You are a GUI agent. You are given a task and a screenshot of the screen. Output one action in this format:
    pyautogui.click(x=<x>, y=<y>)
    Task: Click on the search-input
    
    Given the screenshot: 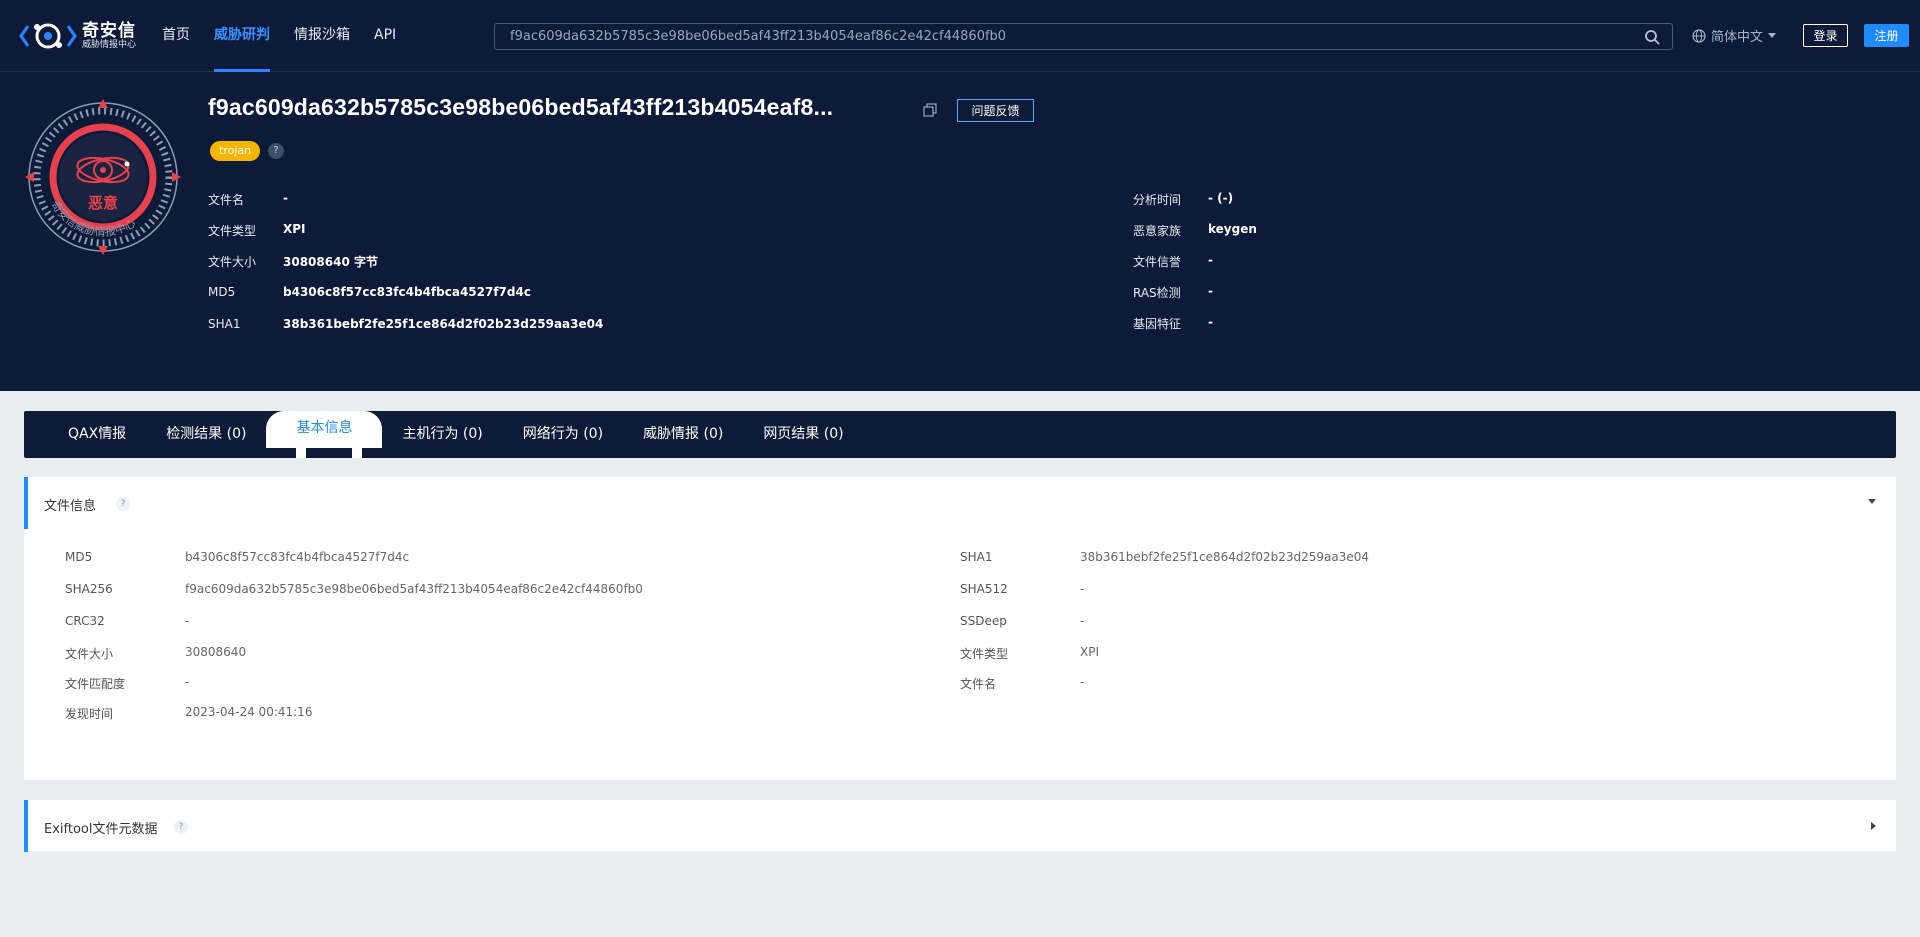 What is the action you would take?
    pyautogui.click(x=1083, y=36)
    